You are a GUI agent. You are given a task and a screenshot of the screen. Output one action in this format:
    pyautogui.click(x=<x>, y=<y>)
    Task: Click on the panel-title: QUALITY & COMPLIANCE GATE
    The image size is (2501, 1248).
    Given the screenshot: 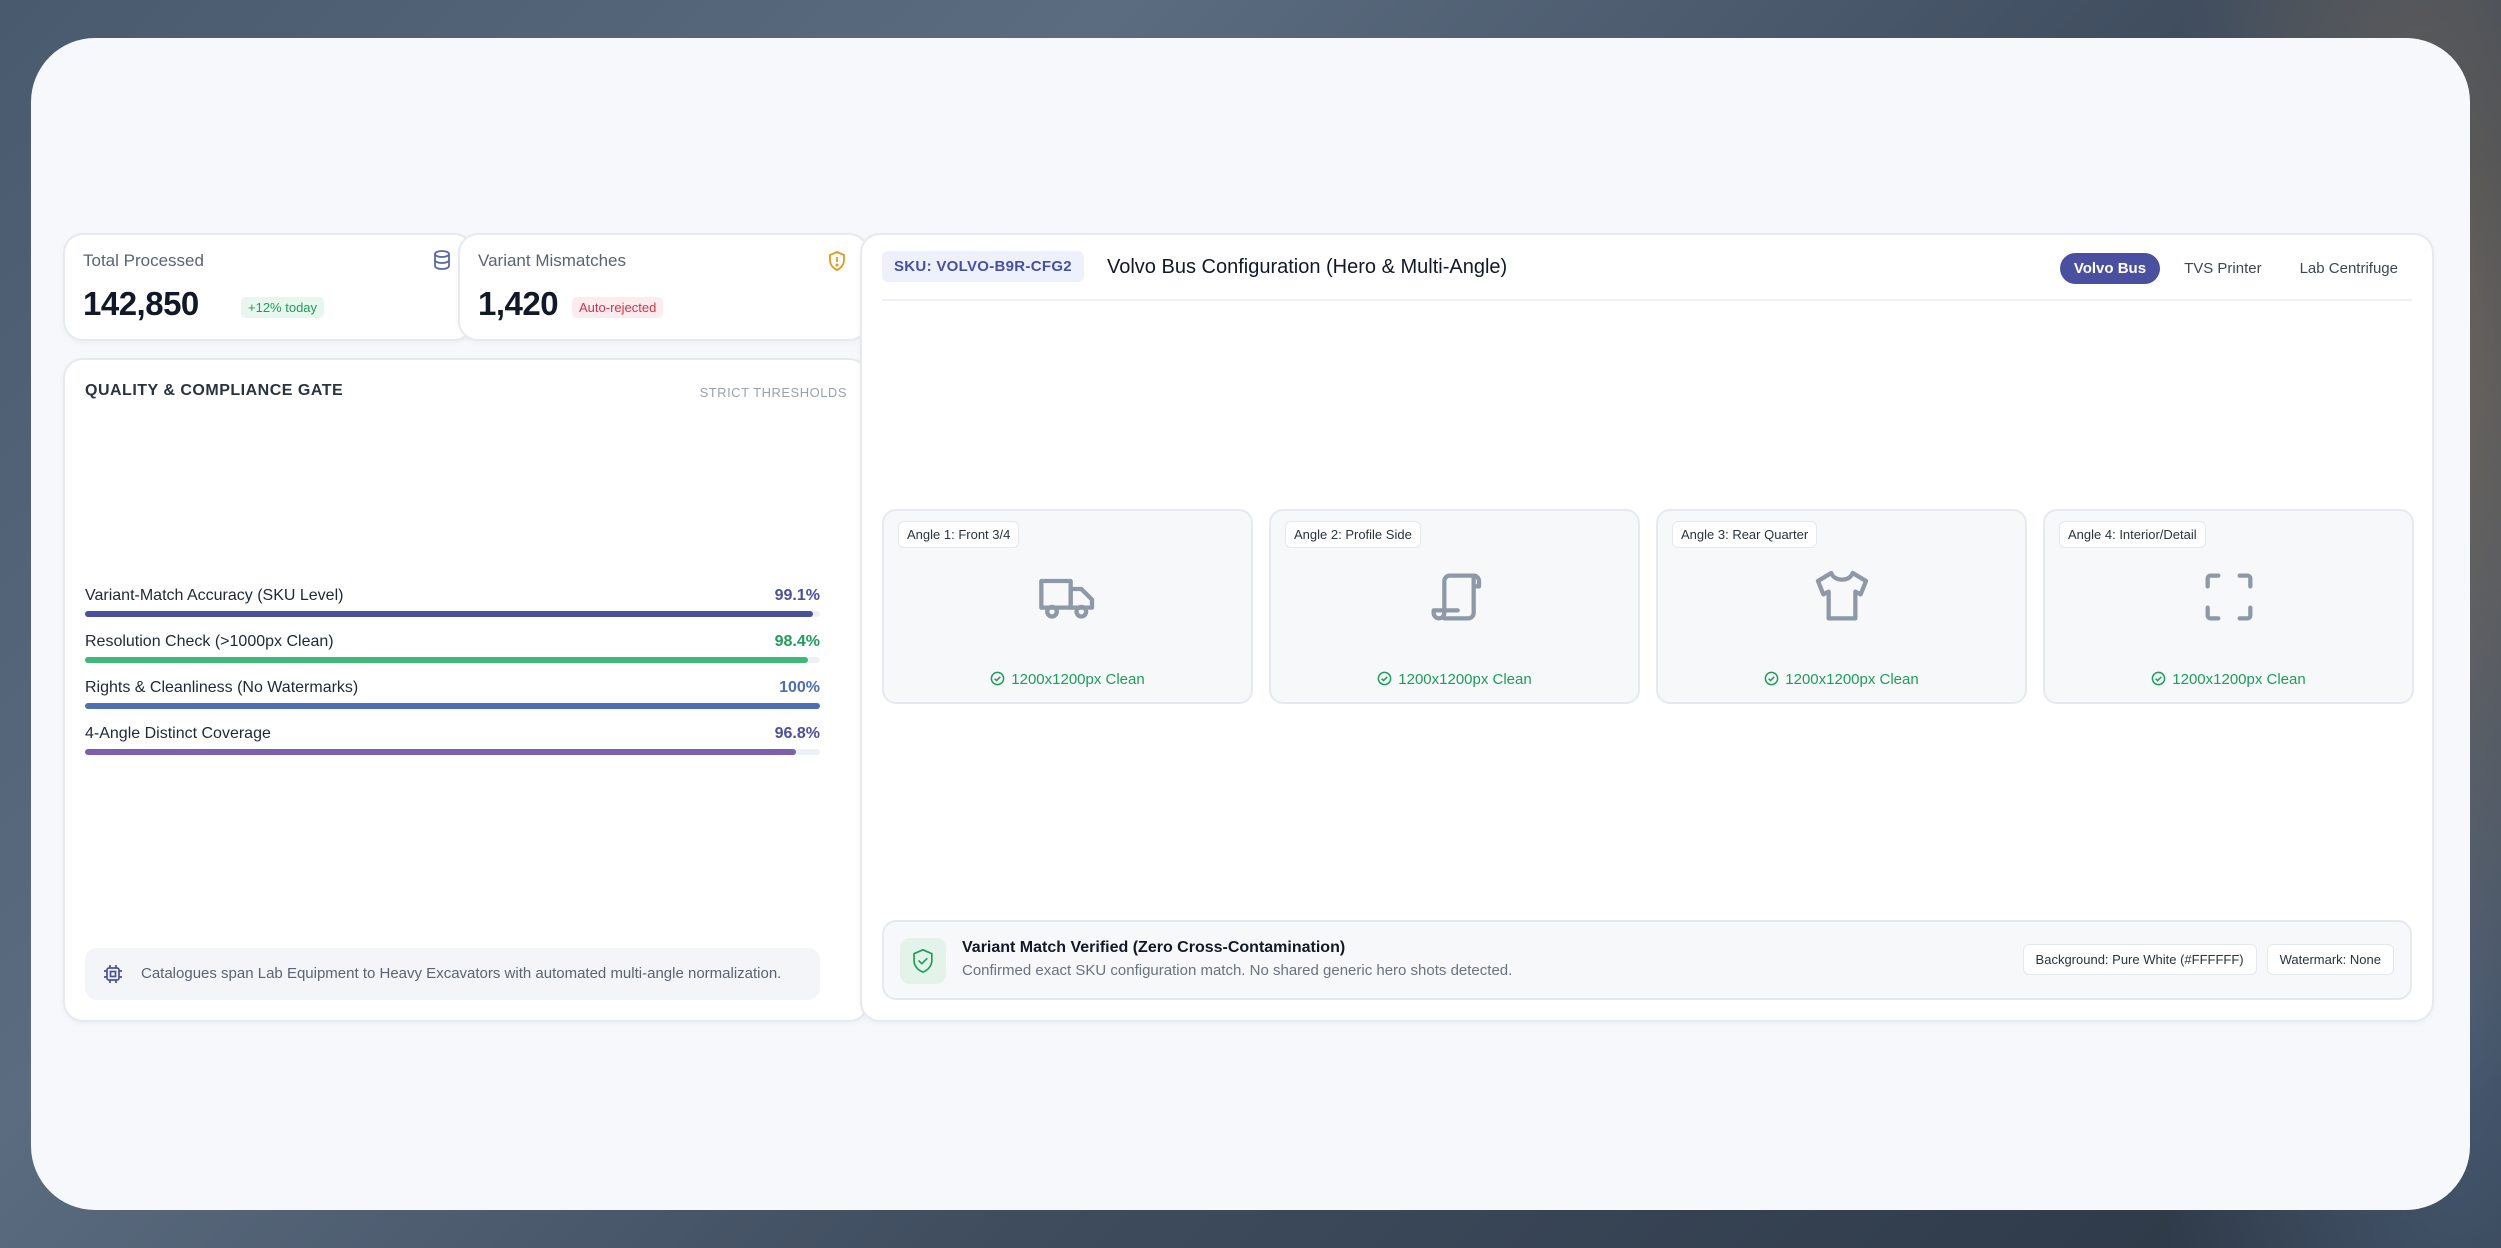 What is the action you would take?
    pyautogui.click(x=214, y=390)
    